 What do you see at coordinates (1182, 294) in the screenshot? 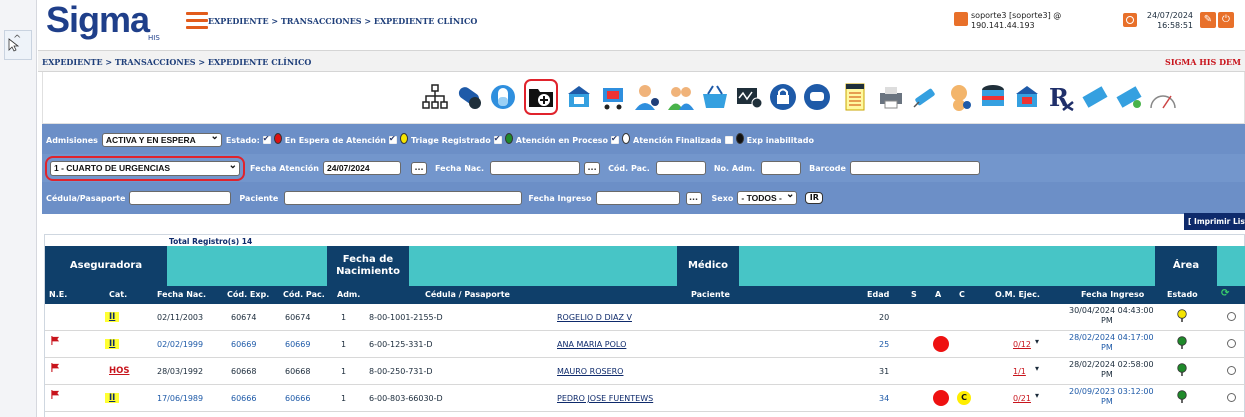
I see `col-estado: Estado` at bounding box center [1182, 294].